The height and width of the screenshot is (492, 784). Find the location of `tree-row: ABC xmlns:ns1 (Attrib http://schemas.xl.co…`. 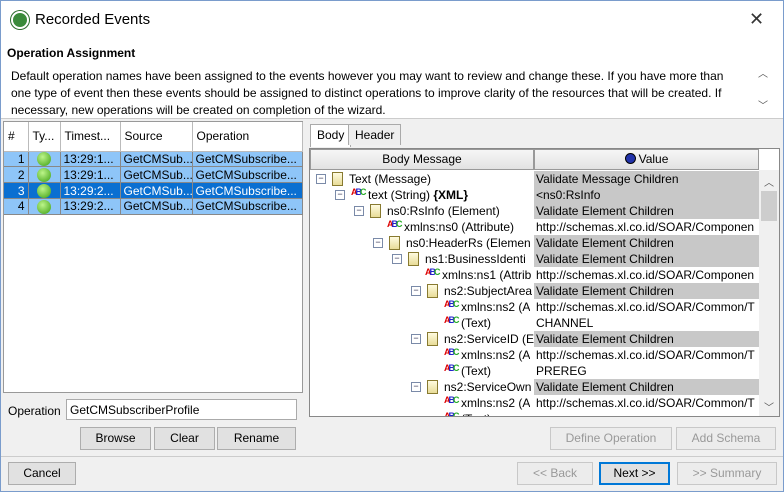

tree-row: ABC xmlns:ns1 (Attrib http://schemas.xl.co… is located at coordinates (535, 275).